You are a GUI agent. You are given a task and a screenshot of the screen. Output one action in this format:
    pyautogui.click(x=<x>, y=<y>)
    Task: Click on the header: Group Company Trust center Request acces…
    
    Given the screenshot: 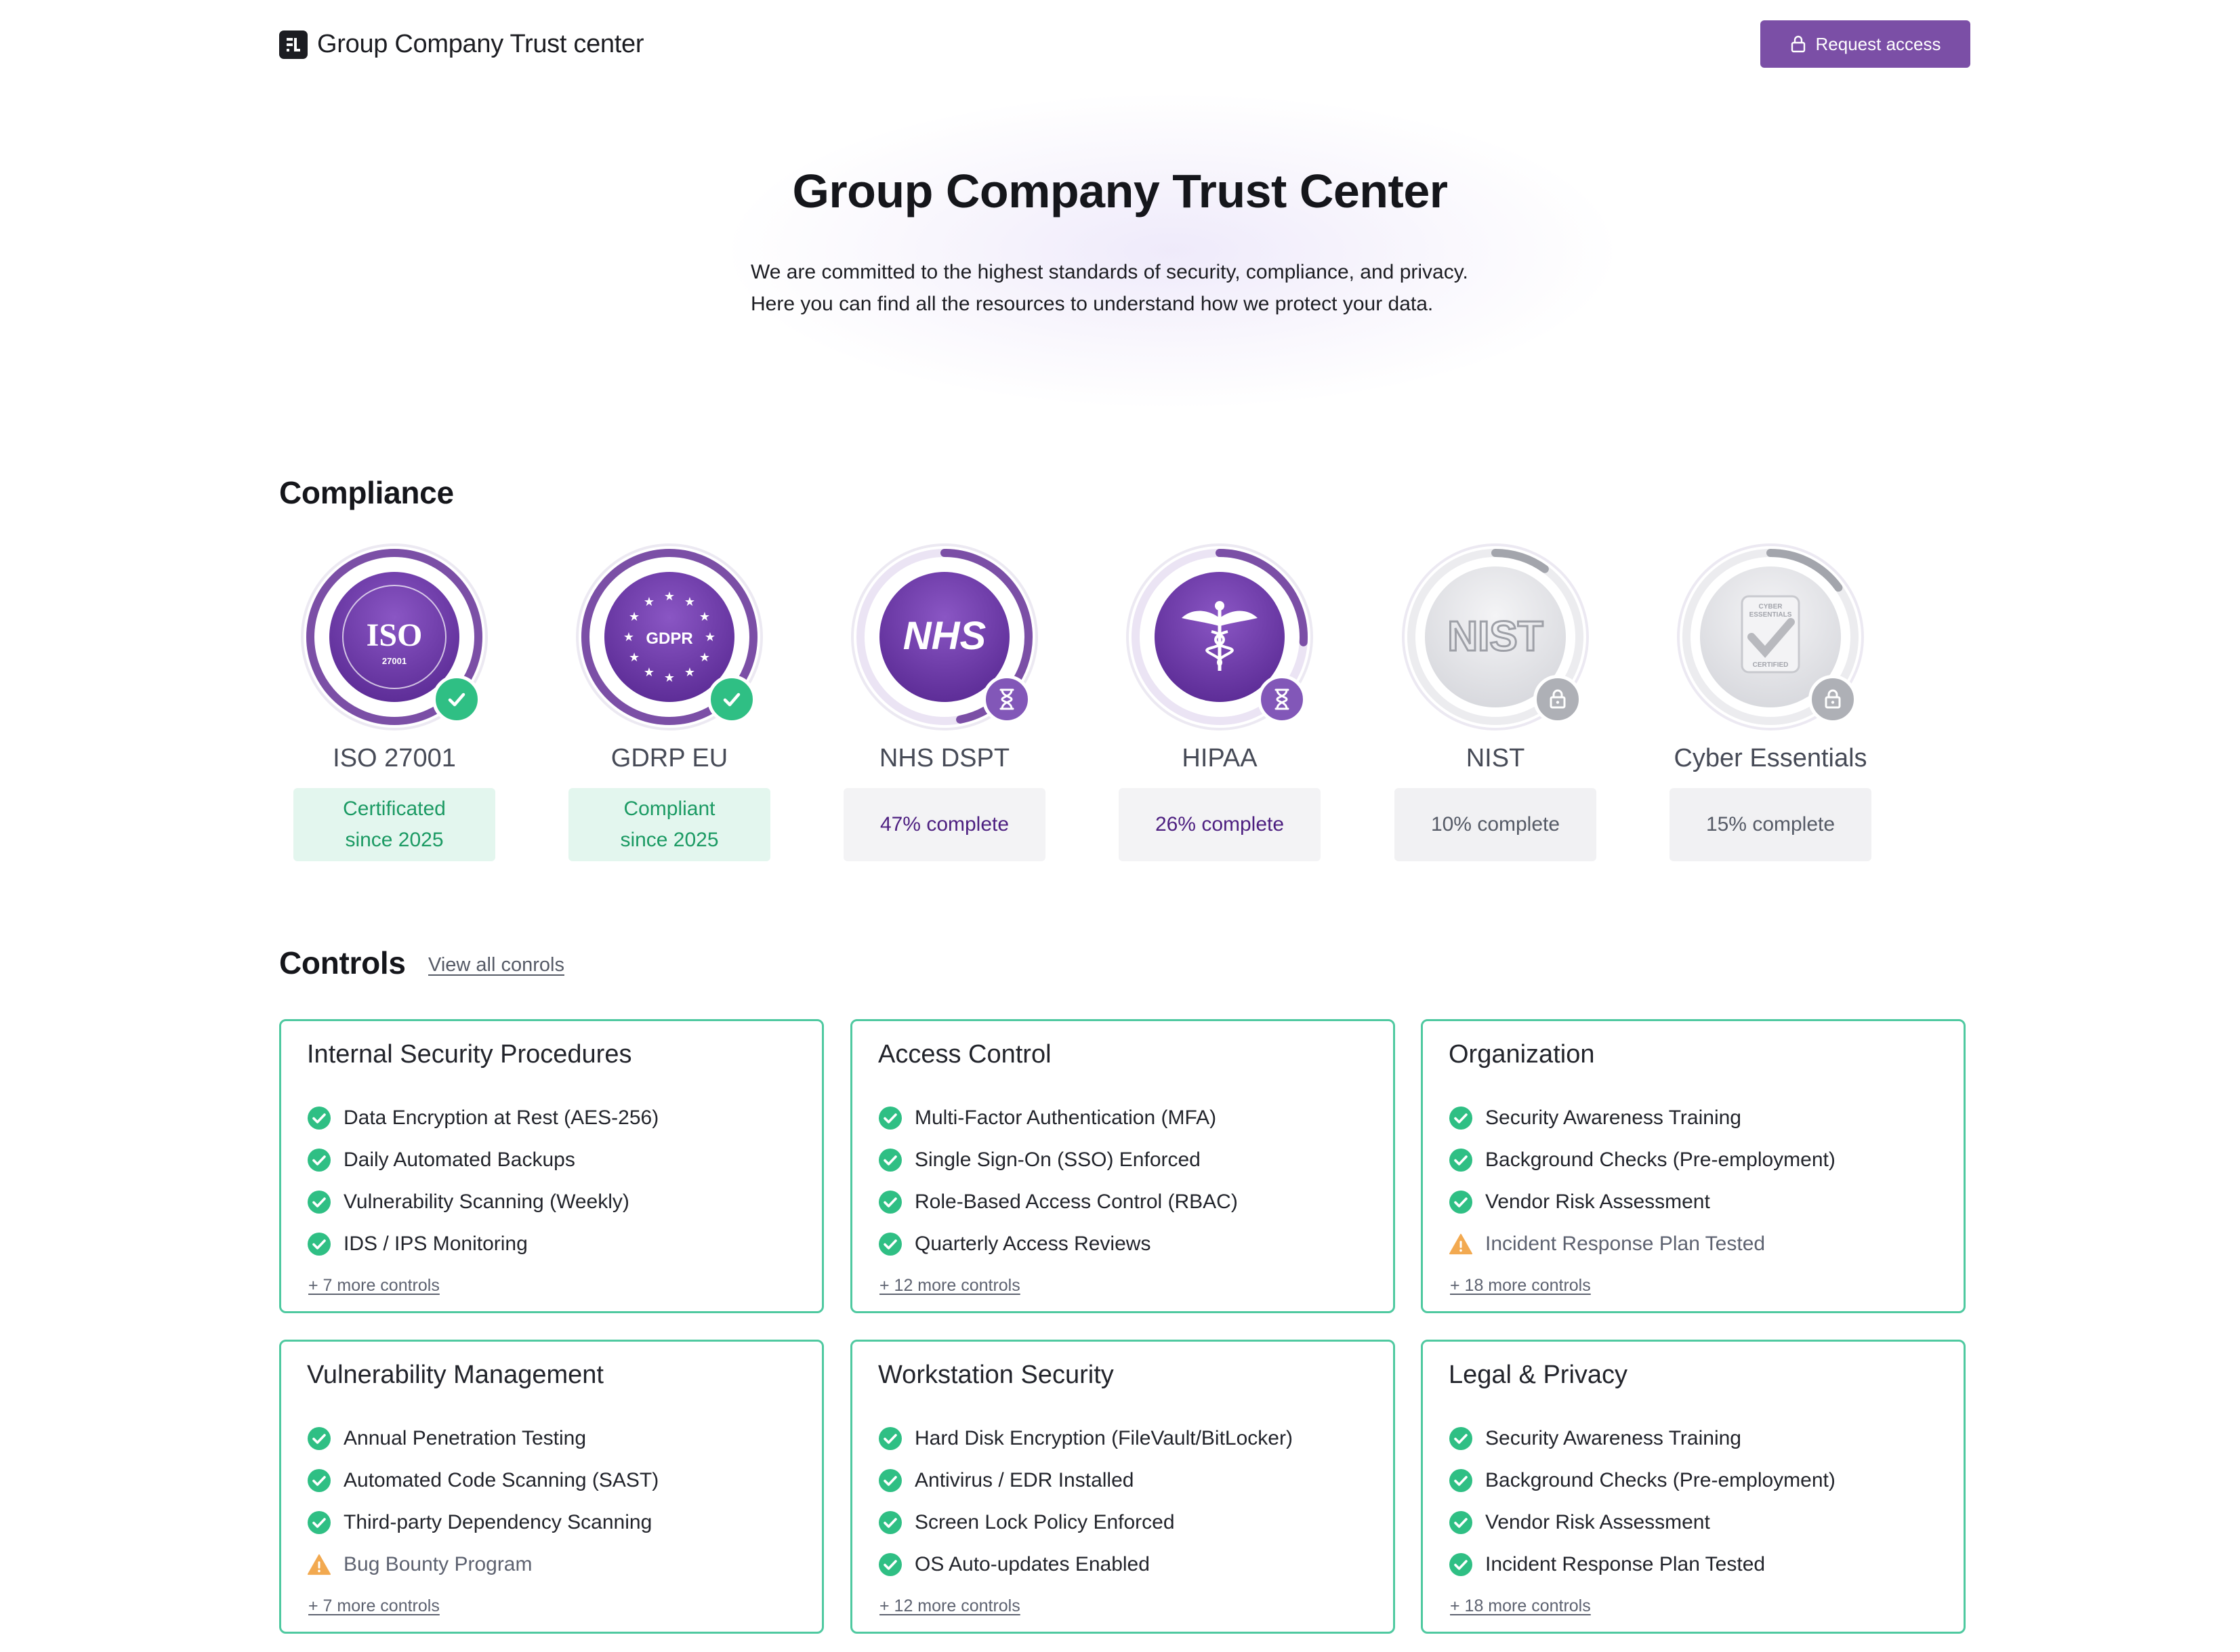 What is the action you would take?
    pyautogui.click(x=1124, y=54)
    